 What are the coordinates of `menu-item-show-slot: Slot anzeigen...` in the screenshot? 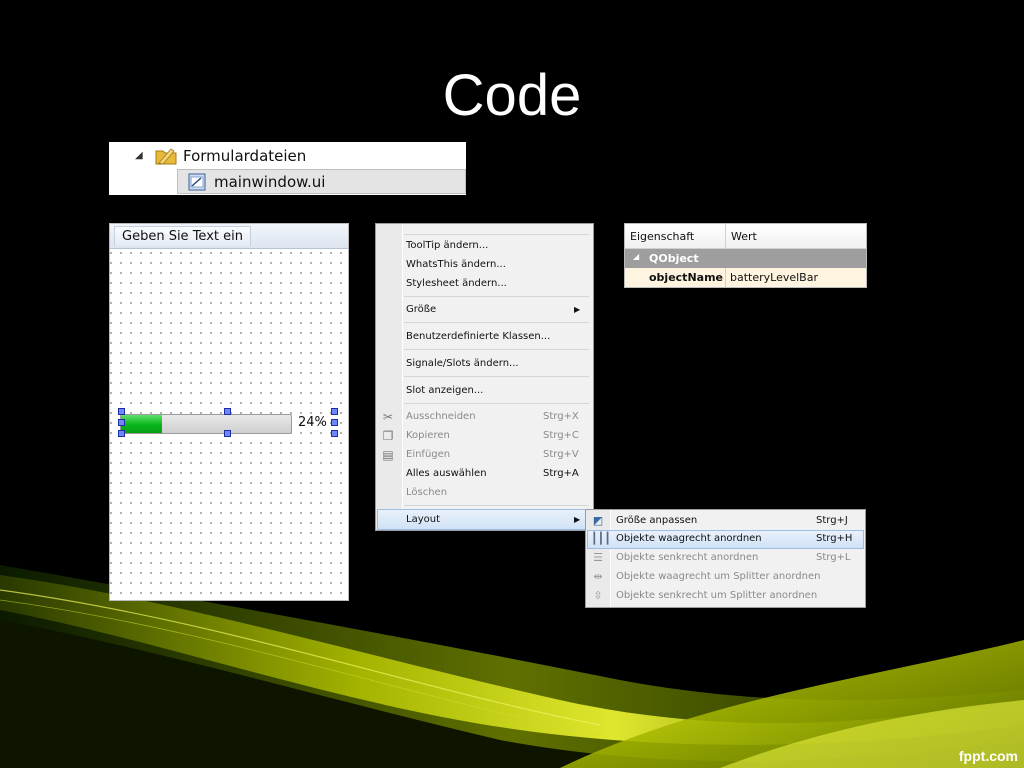 It's located at (444, 390).